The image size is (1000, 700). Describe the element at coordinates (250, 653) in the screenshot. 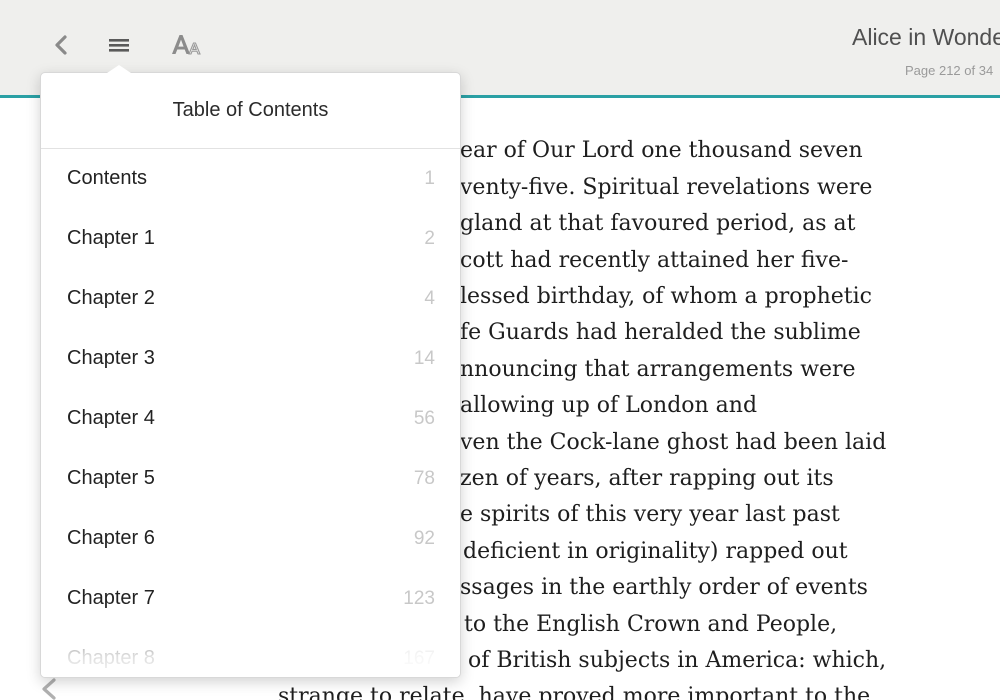

I see `toc-item-chapter-8: Chapter 8 167` at that location.